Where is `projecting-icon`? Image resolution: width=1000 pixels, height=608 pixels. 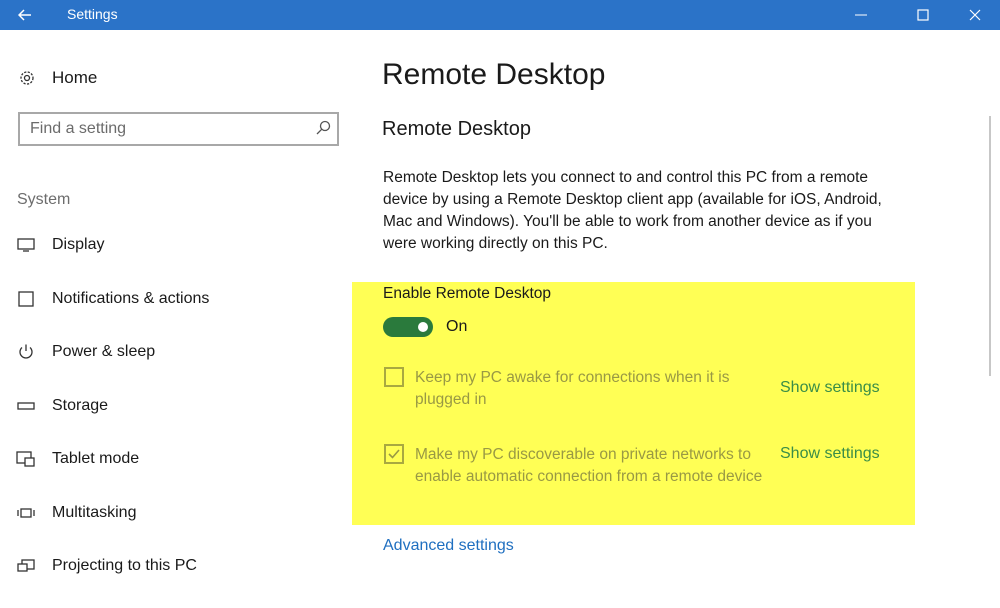 projecting-icon is located at coordinates (26, 565).